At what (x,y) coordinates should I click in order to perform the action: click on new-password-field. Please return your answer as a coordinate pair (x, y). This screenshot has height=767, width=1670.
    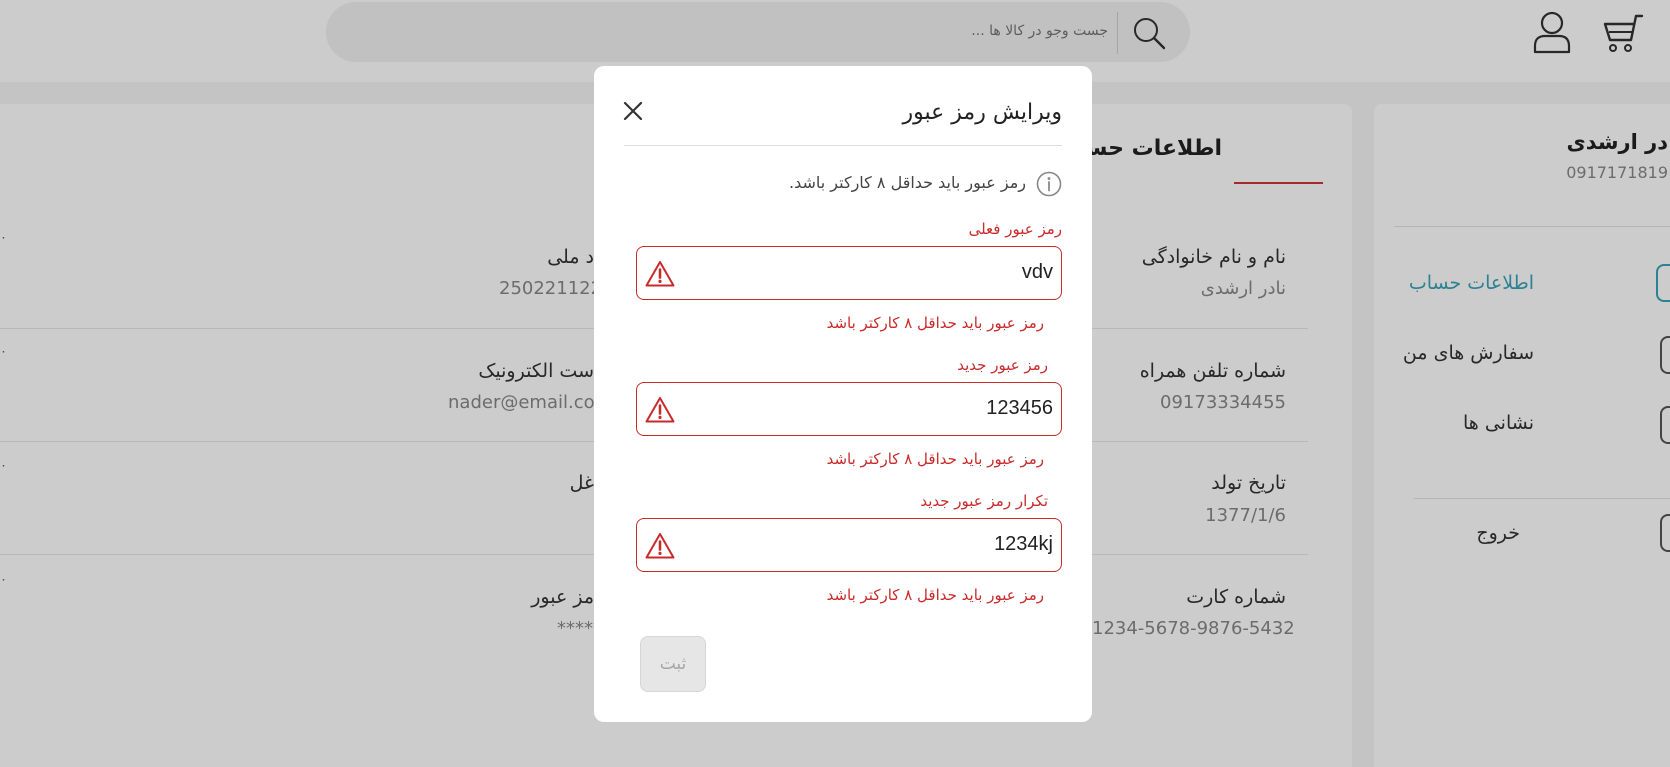
    Looking at the image, I should click on (849, 409).